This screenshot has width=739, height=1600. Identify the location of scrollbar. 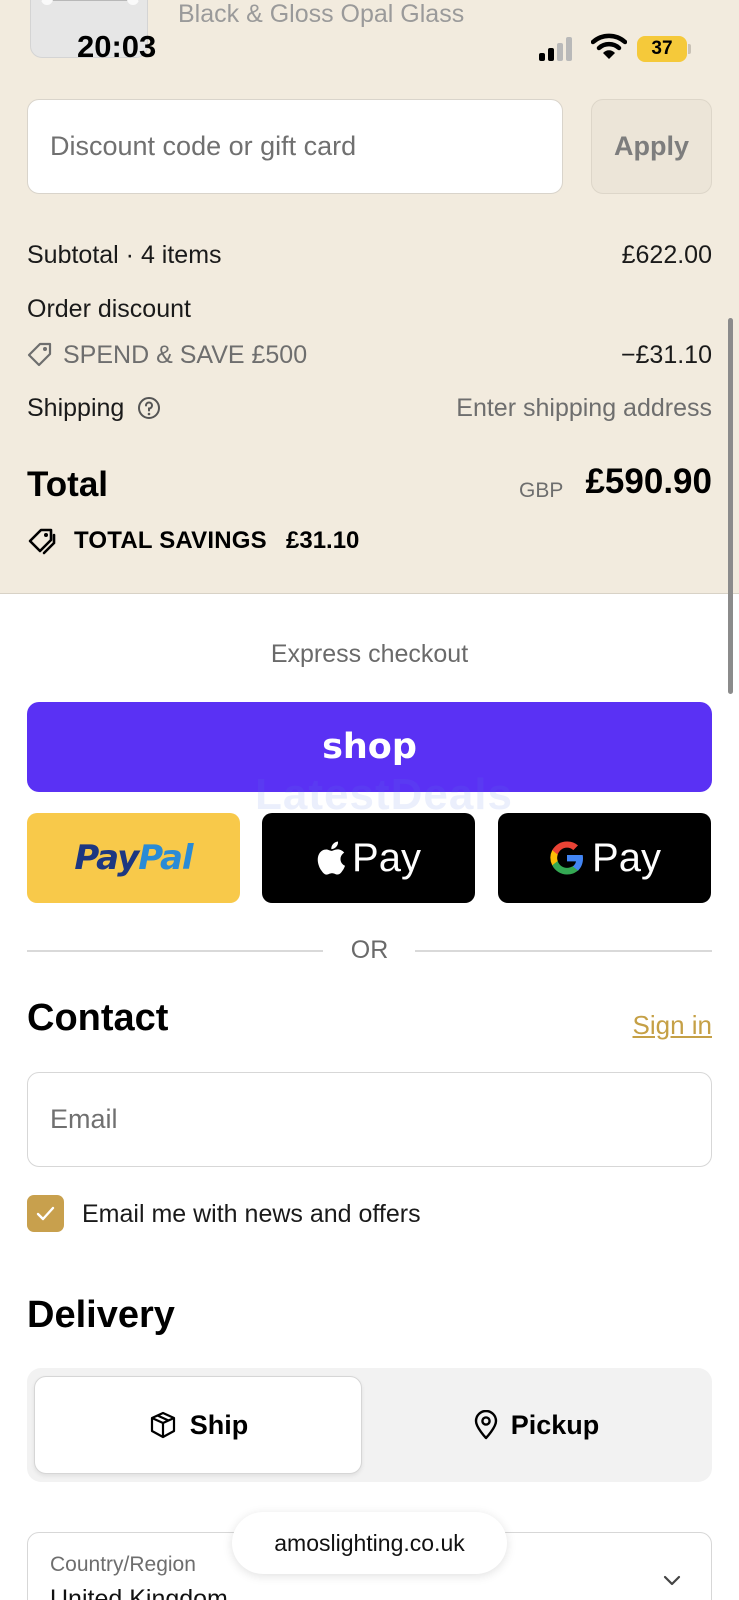
(730, 506).